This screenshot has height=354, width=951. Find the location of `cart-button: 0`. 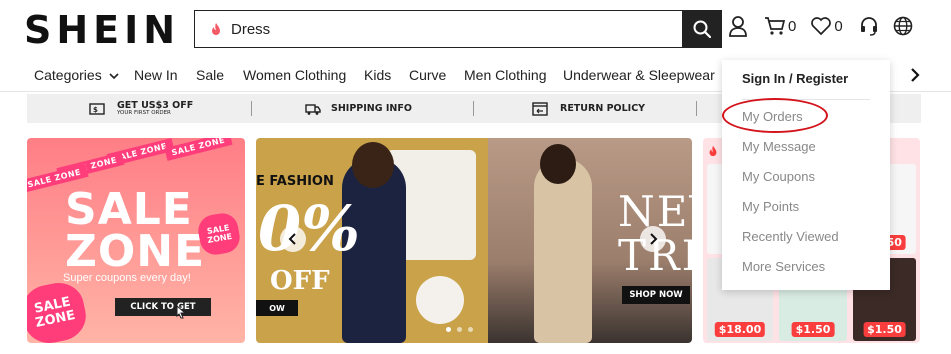

cart-button: 0 is located at coordinates (780, 26).